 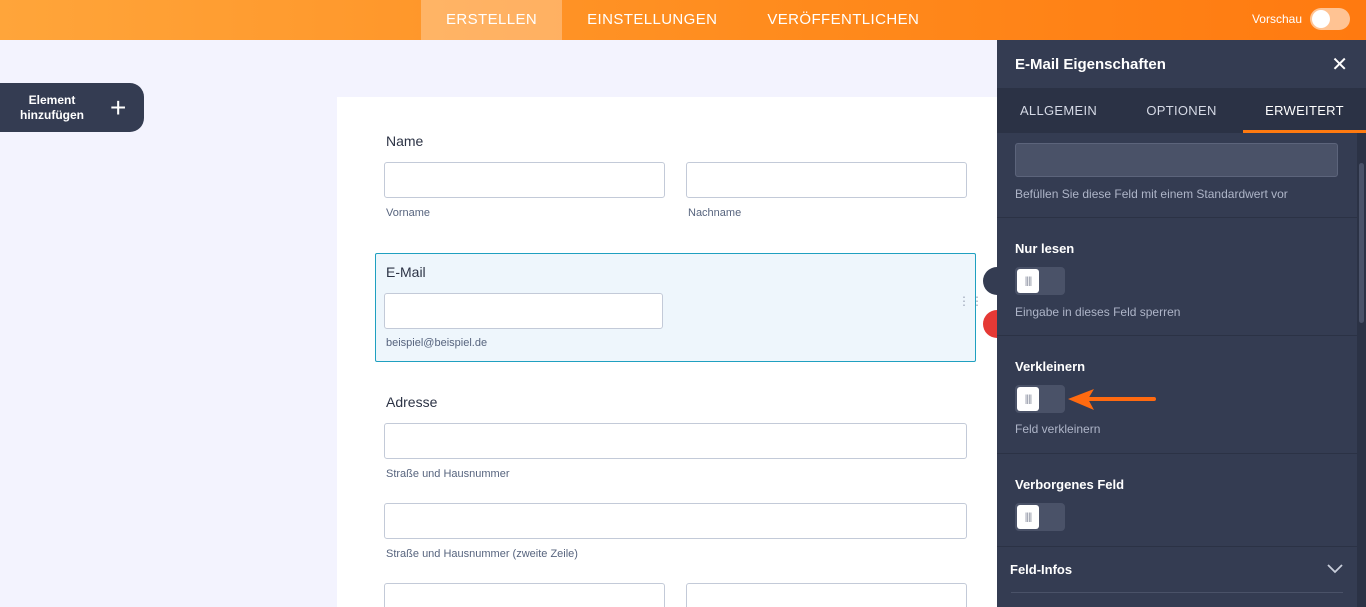 I want to click on preview-toggle-knob, so click(x=1321, y=19).